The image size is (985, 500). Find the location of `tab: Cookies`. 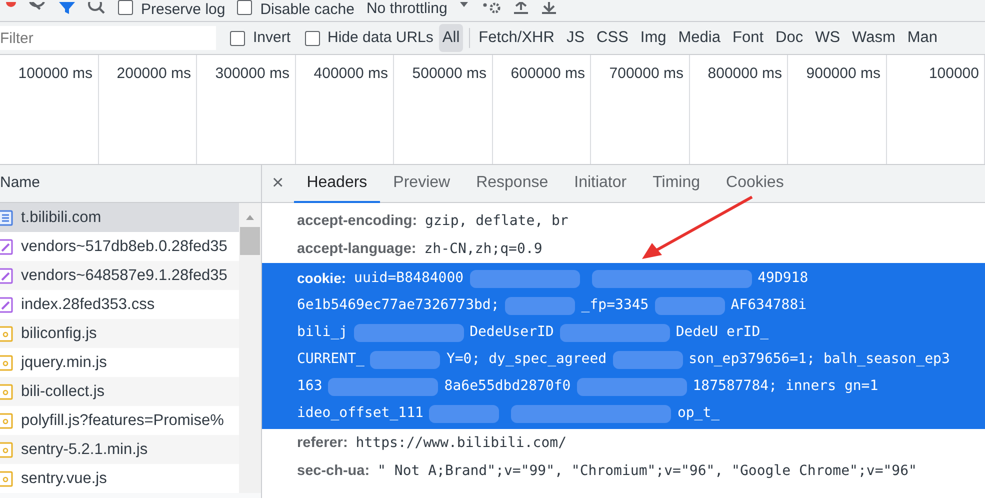

tab: Cookies is located at coordinates (755, 183).